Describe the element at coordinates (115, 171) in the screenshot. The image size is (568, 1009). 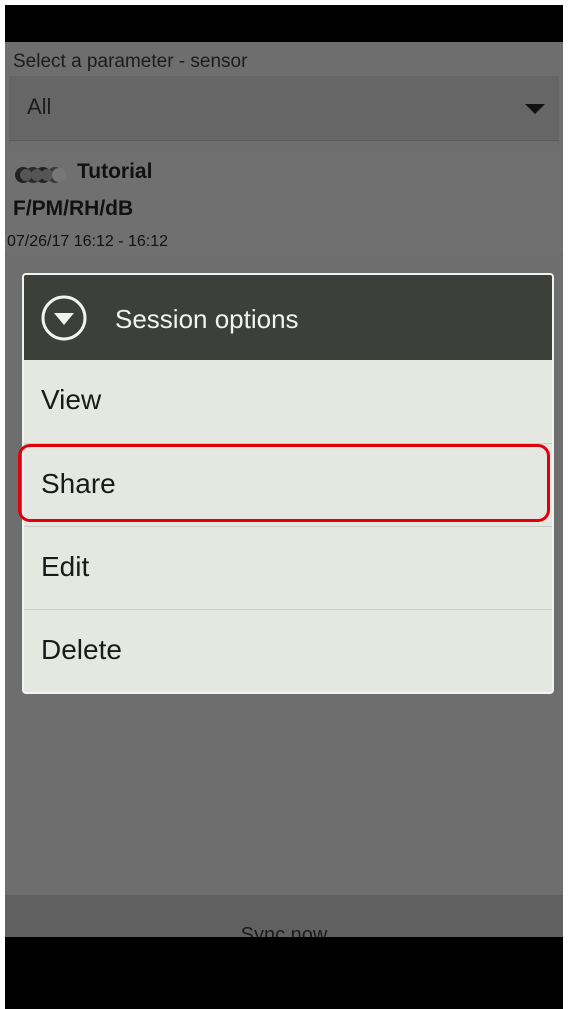
I see `session-title: Tutorial` at that location.